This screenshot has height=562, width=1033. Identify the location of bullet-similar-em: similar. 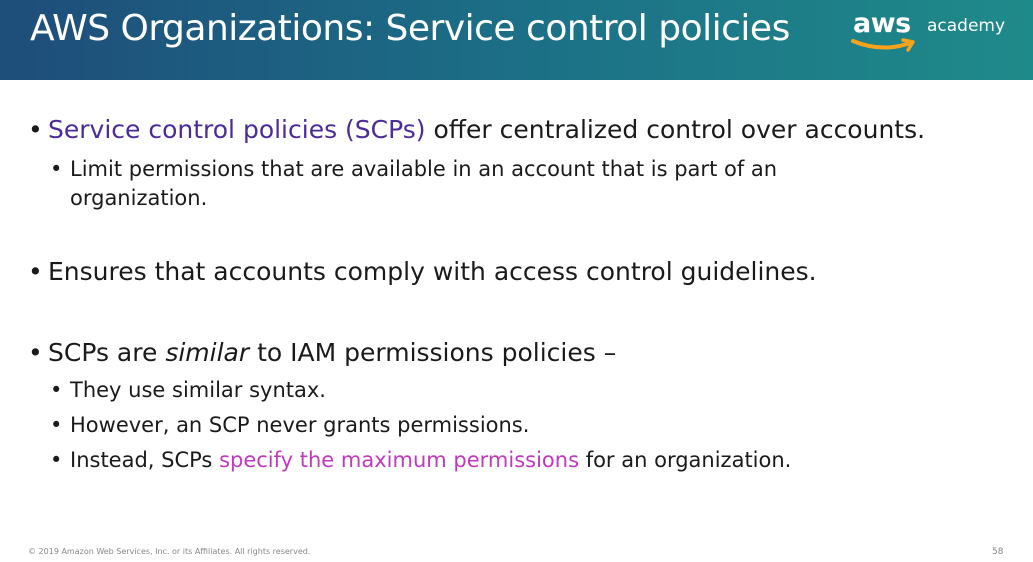
(207, 352).